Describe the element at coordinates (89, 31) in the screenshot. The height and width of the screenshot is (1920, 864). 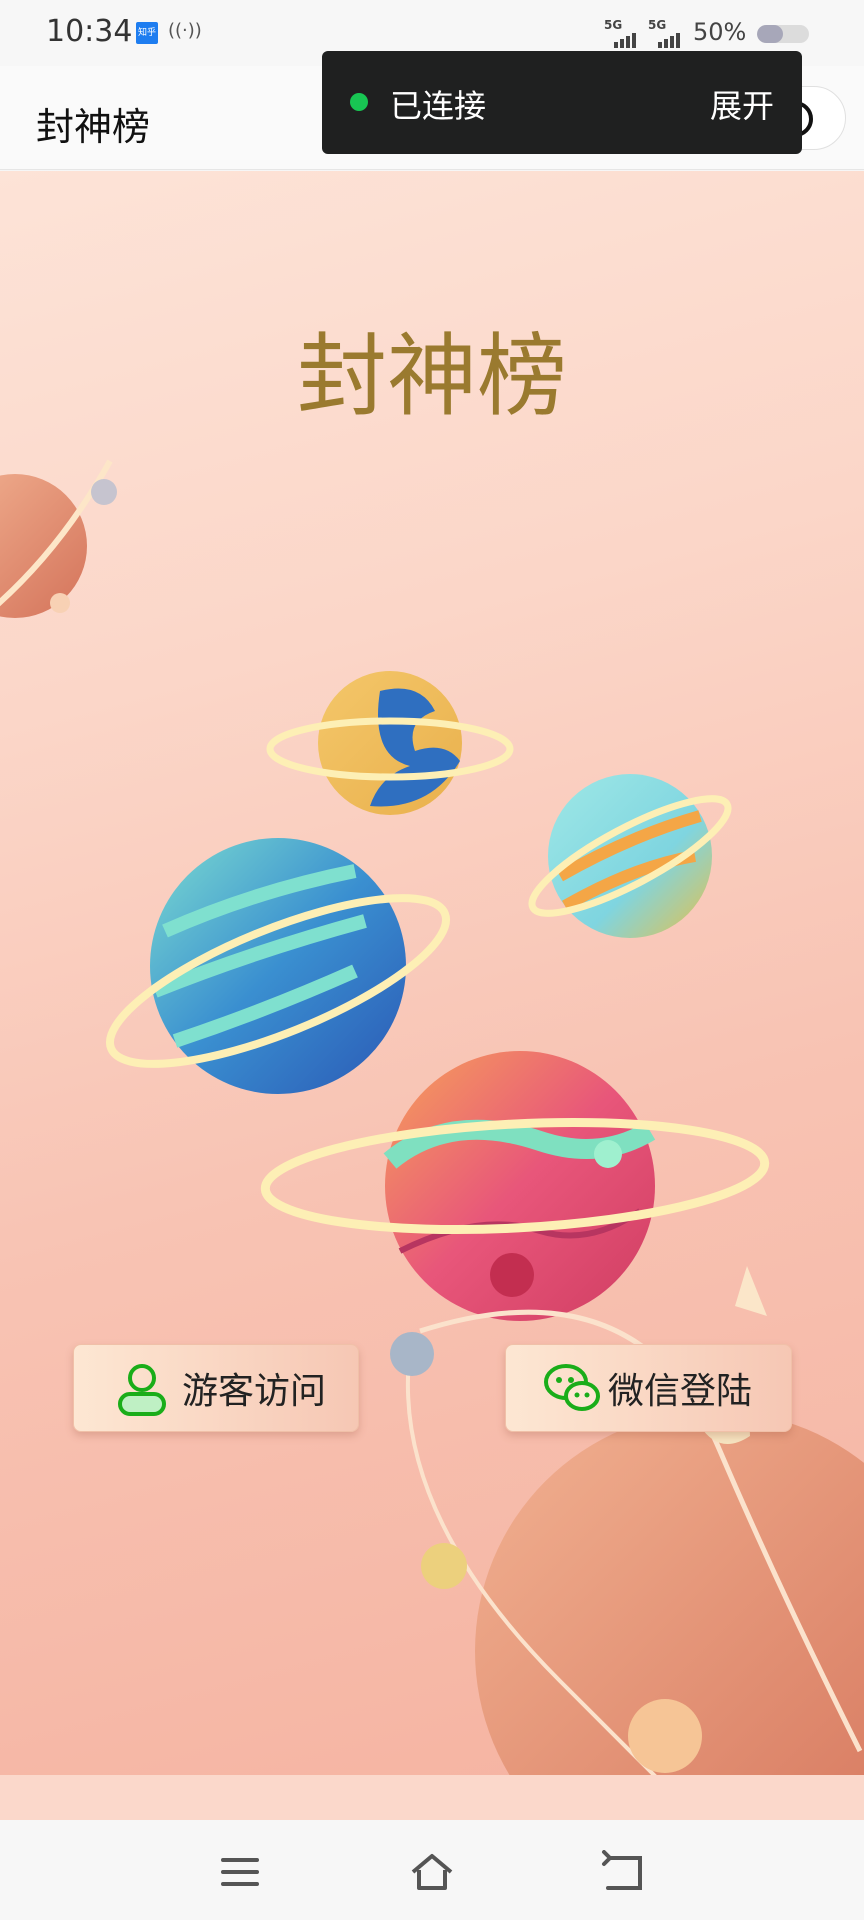
I see `status-time: 10:34` at that location.